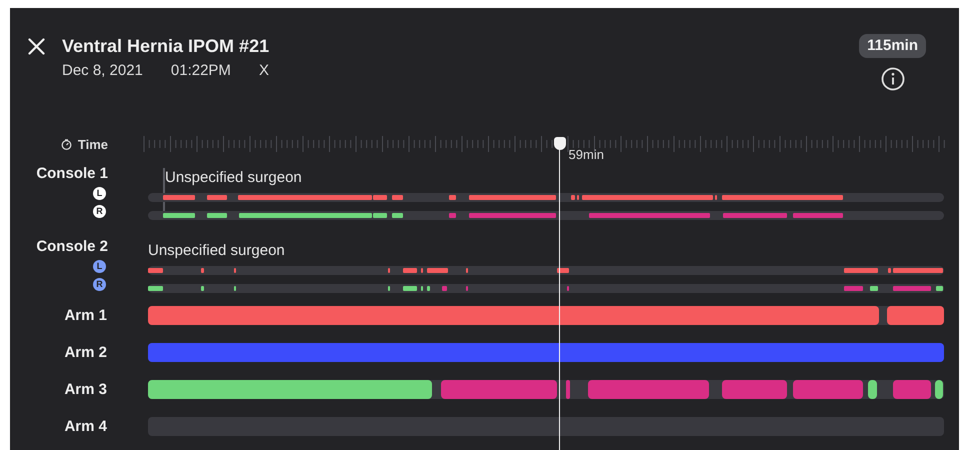 The height and width of the screenshot is (450, 969). I want to click on arm-name: Arm 3, so click(85, 389).